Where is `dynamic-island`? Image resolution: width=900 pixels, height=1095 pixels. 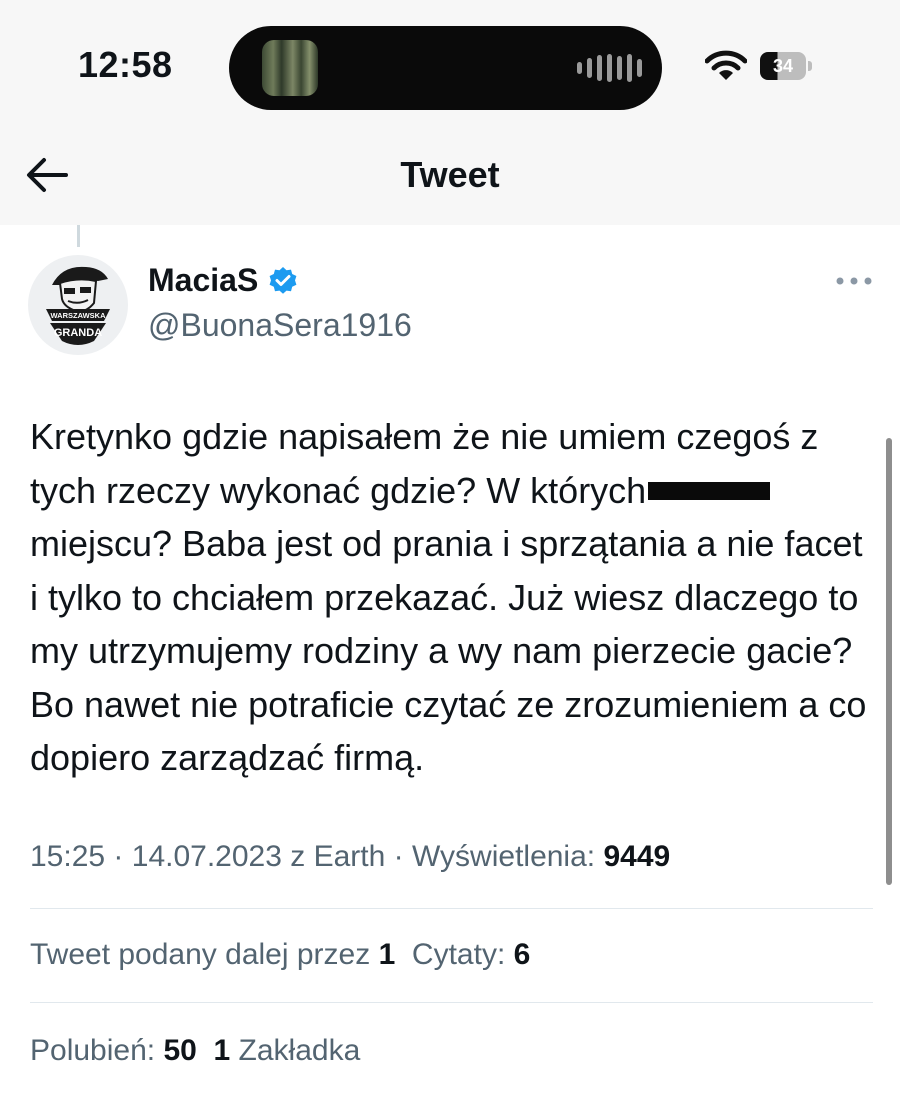
dynamic-island is located at coordinates (445, 68).